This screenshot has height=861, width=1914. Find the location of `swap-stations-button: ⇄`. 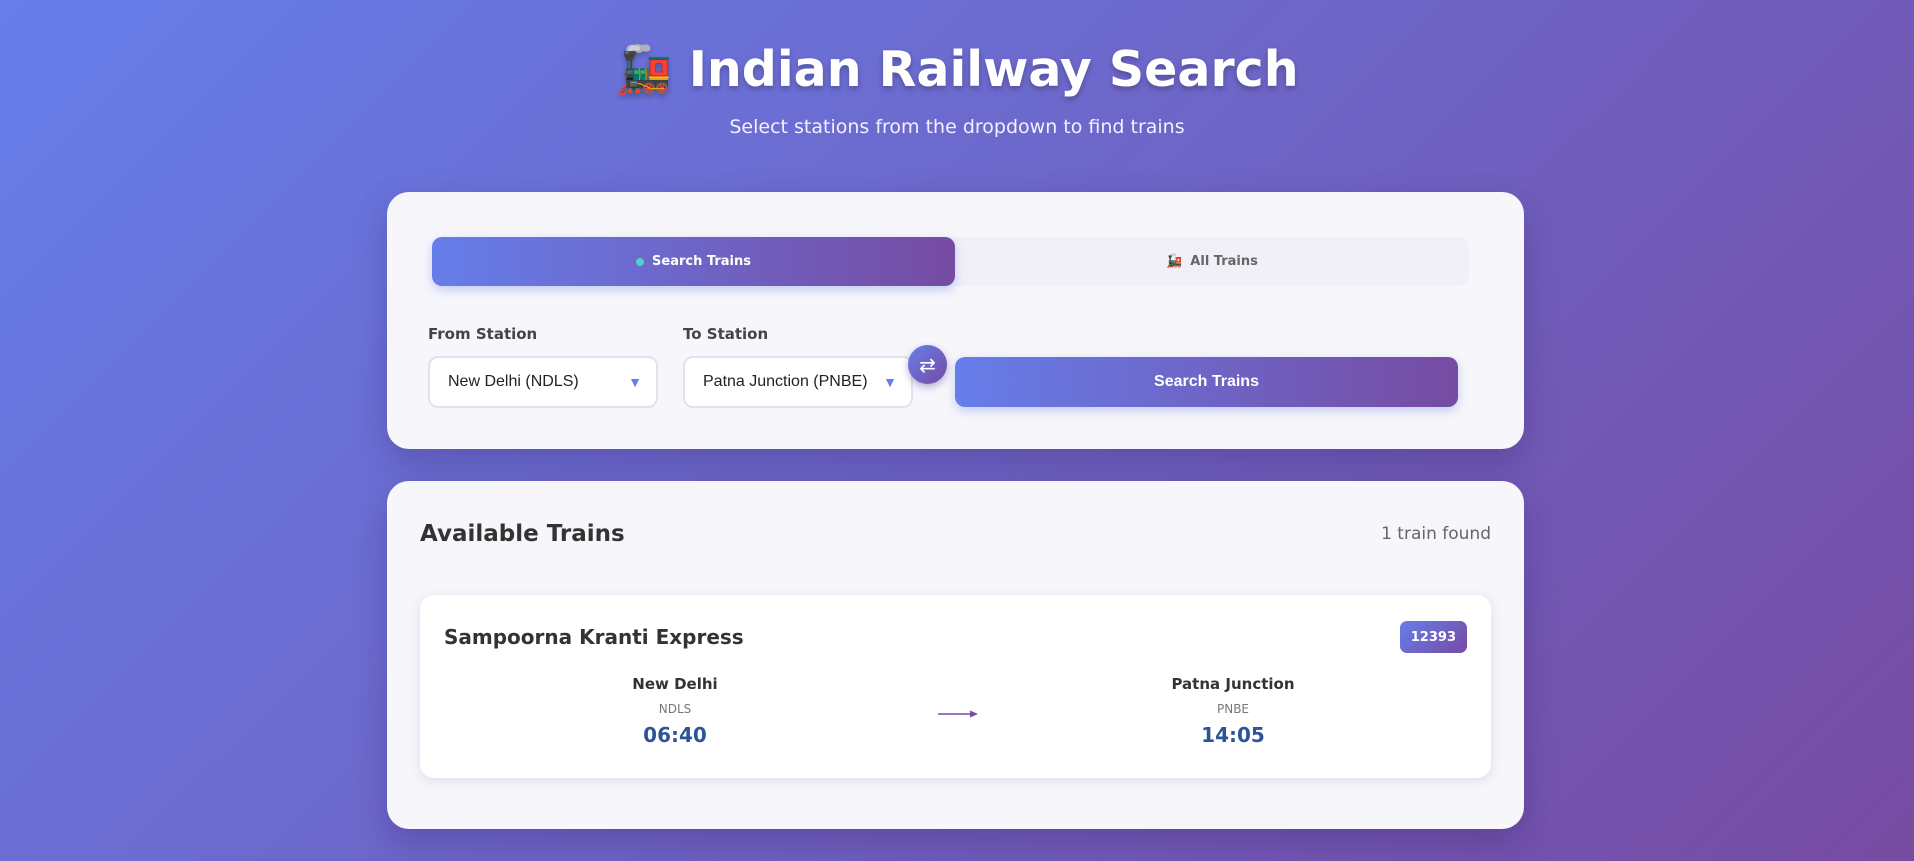

swap-stations-button: ⇄ is located at coordinates (927, 364).